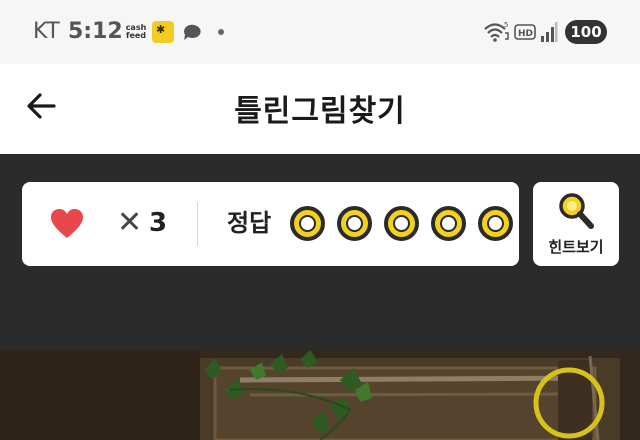 The height and width of the screenshot is (440, 640). I want to click on hint-label: 힌트보기, so click(576, 247).